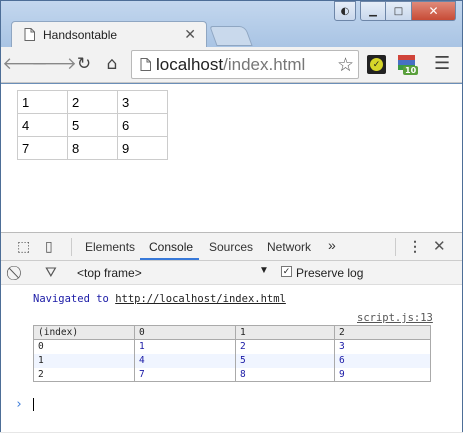 This screenshot has width=463, height=433. What do you see at coordinates (51, 272) in the screenshot?
I see `filter-icon: ⛛` at bounding box center [51, 272].